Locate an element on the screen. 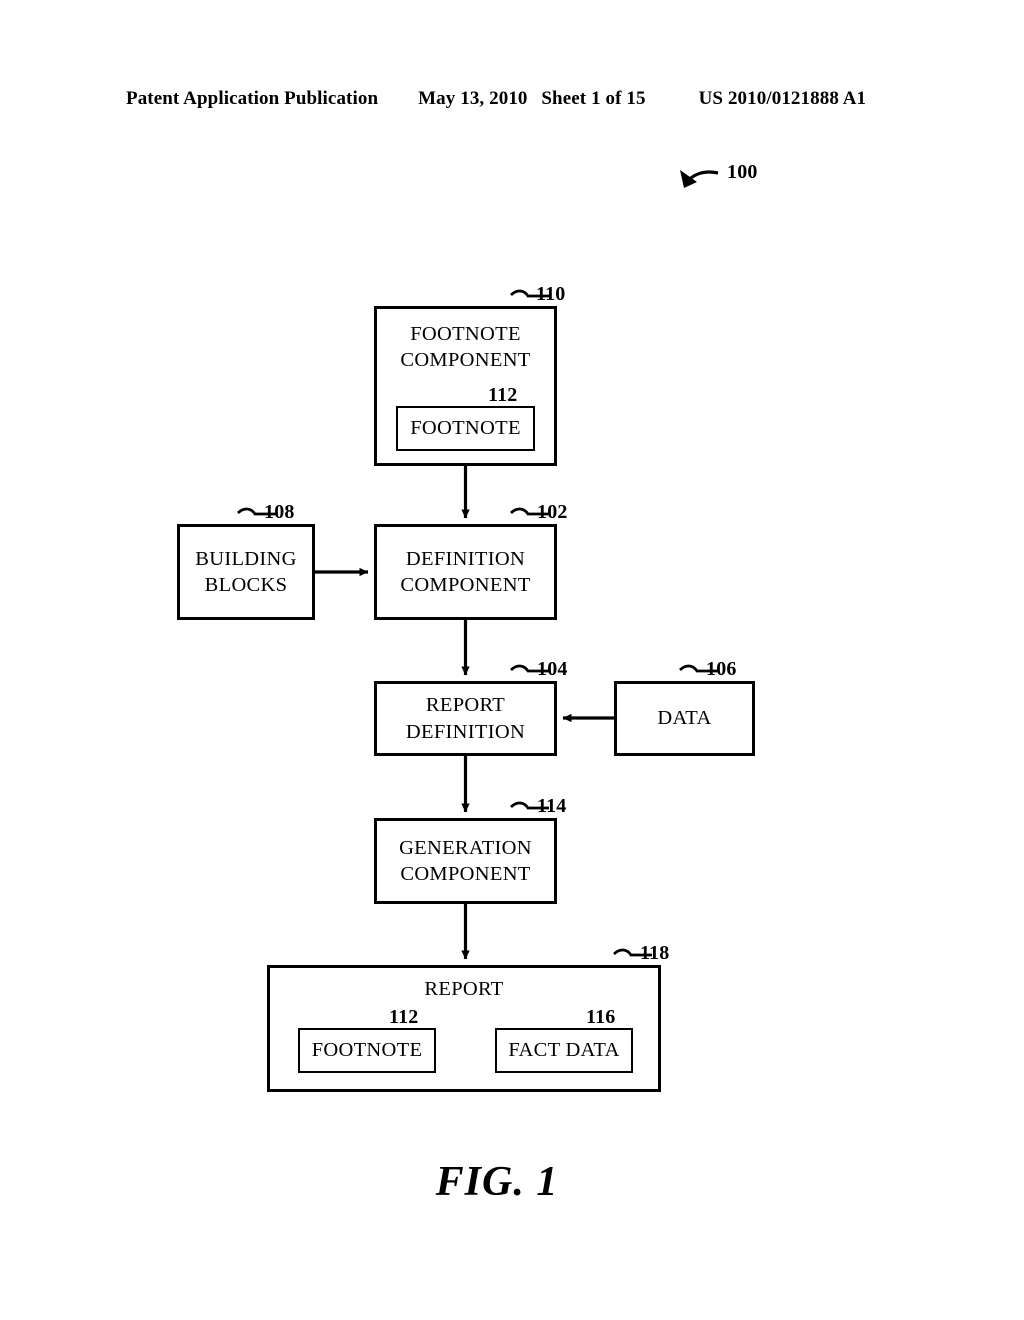 Image resolution: width=1024 pixels, height=1320 pixels. node-building-blocks-label: BUILDING BLOCKS is located at coordinates (246, 571).